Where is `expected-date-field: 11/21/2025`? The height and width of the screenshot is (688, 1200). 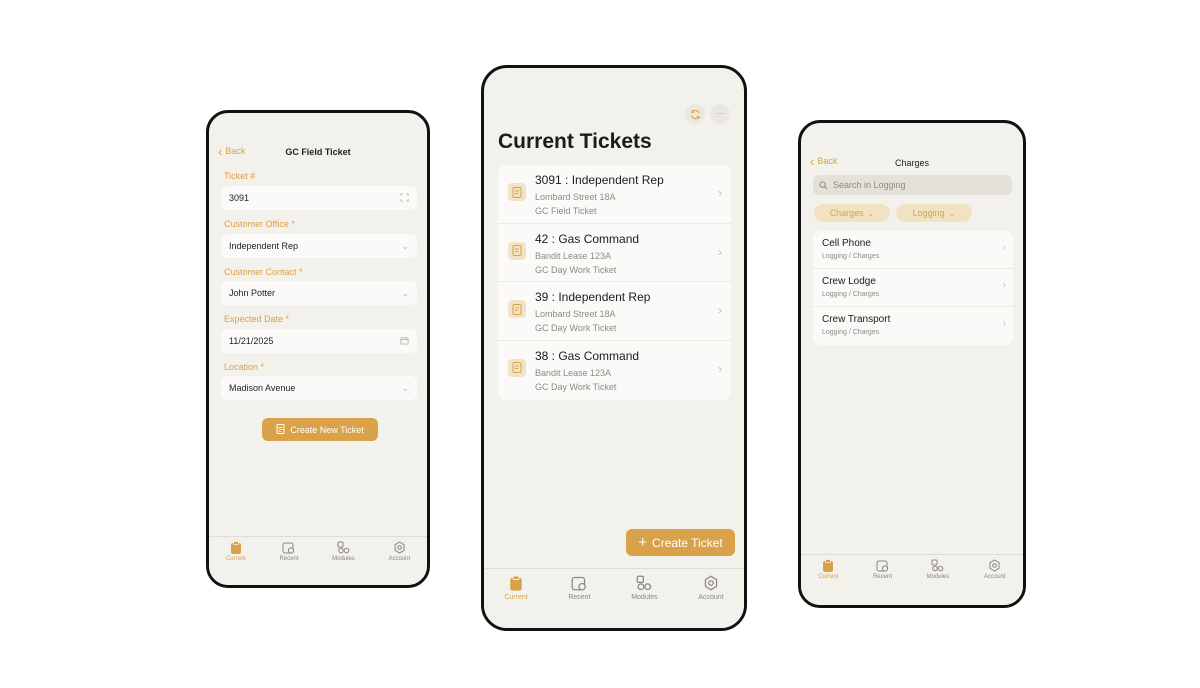 expected-date-field: 11/21/2025 is located at coordinates (319, 341).